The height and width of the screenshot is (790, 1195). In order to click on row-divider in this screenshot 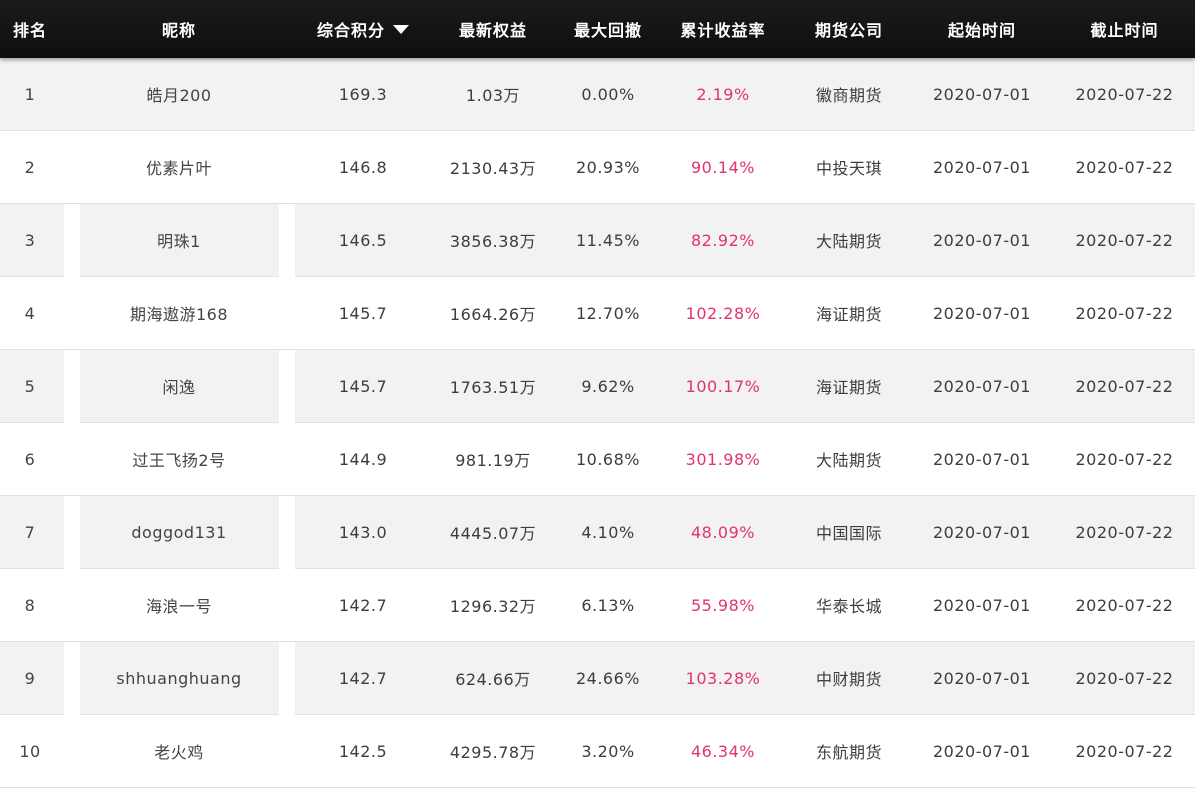, I will do `click(180, 58)`.